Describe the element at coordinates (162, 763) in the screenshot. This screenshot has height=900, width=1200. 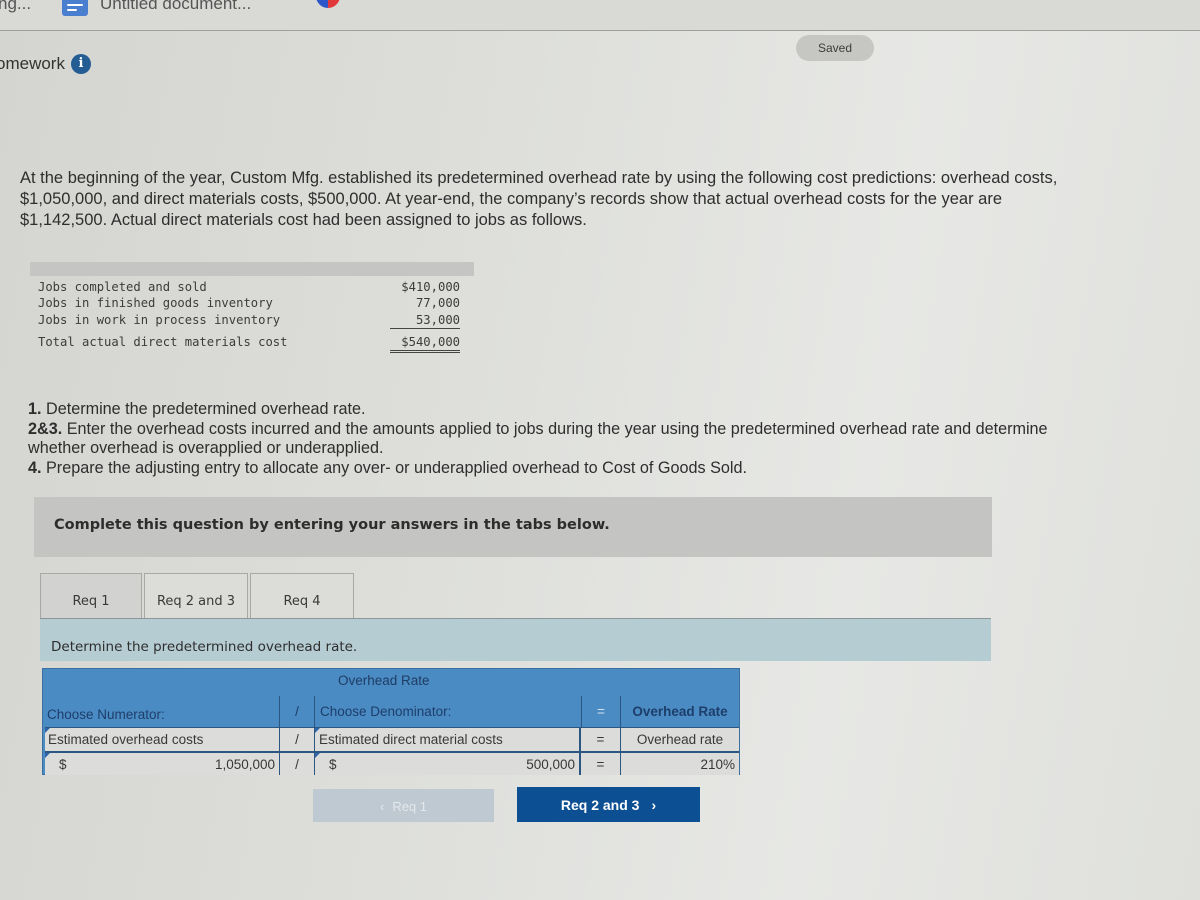
I see `numerator-input: $1,050,000` at that location.